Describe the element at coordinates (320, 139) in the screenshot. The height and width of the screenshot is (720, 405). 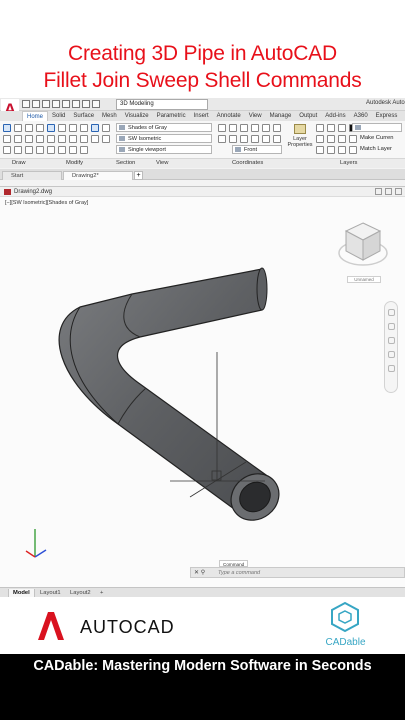
I see `layer-isolate-icon` at that location.